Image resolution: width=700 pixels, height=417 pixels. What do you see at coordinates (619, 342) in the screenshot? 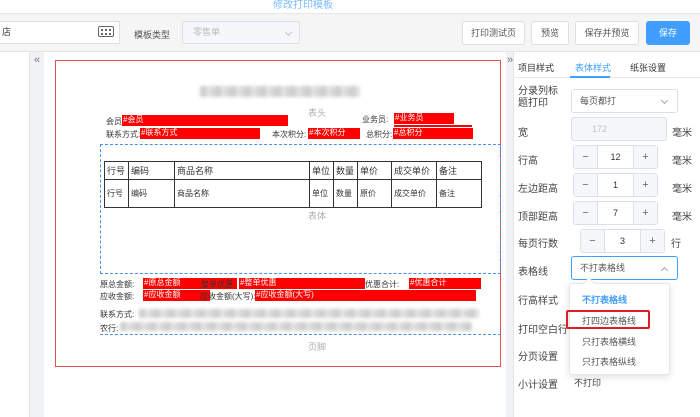
I see `gridline-option-horizontal: 只打表格横线` at bounding box center [619, 342].